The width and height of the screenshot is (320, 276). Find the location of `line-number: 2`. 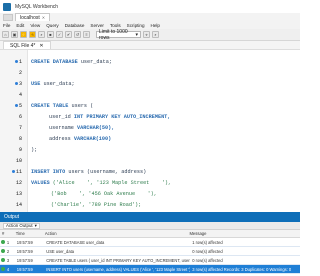

line-number: 2 is located at coordinates (20, 72).